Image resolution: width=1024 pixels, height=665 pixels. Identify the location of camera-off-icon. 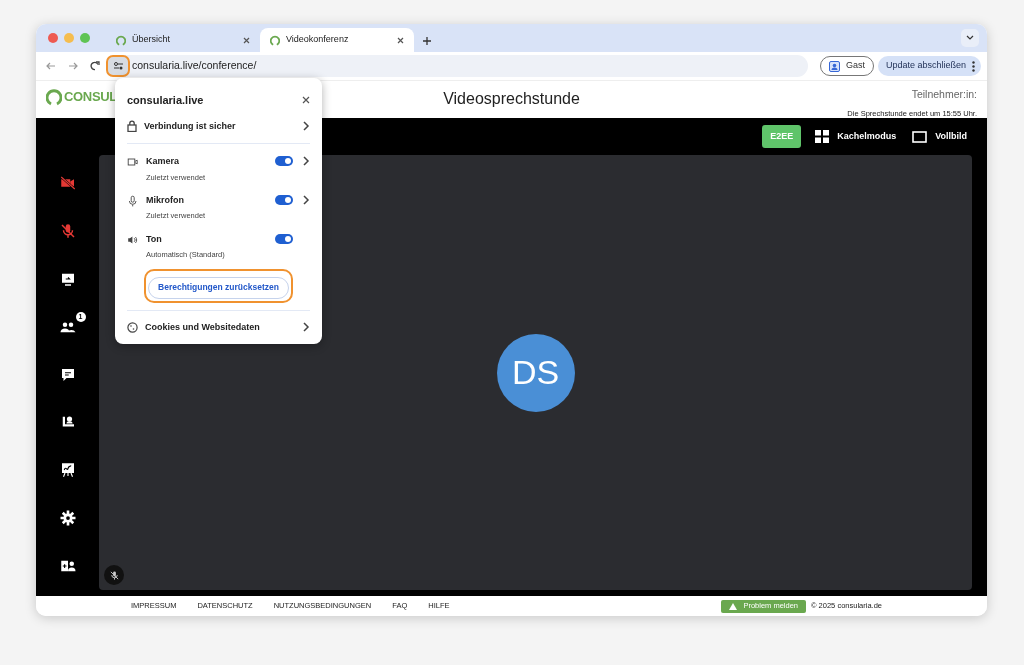
(67, 183).